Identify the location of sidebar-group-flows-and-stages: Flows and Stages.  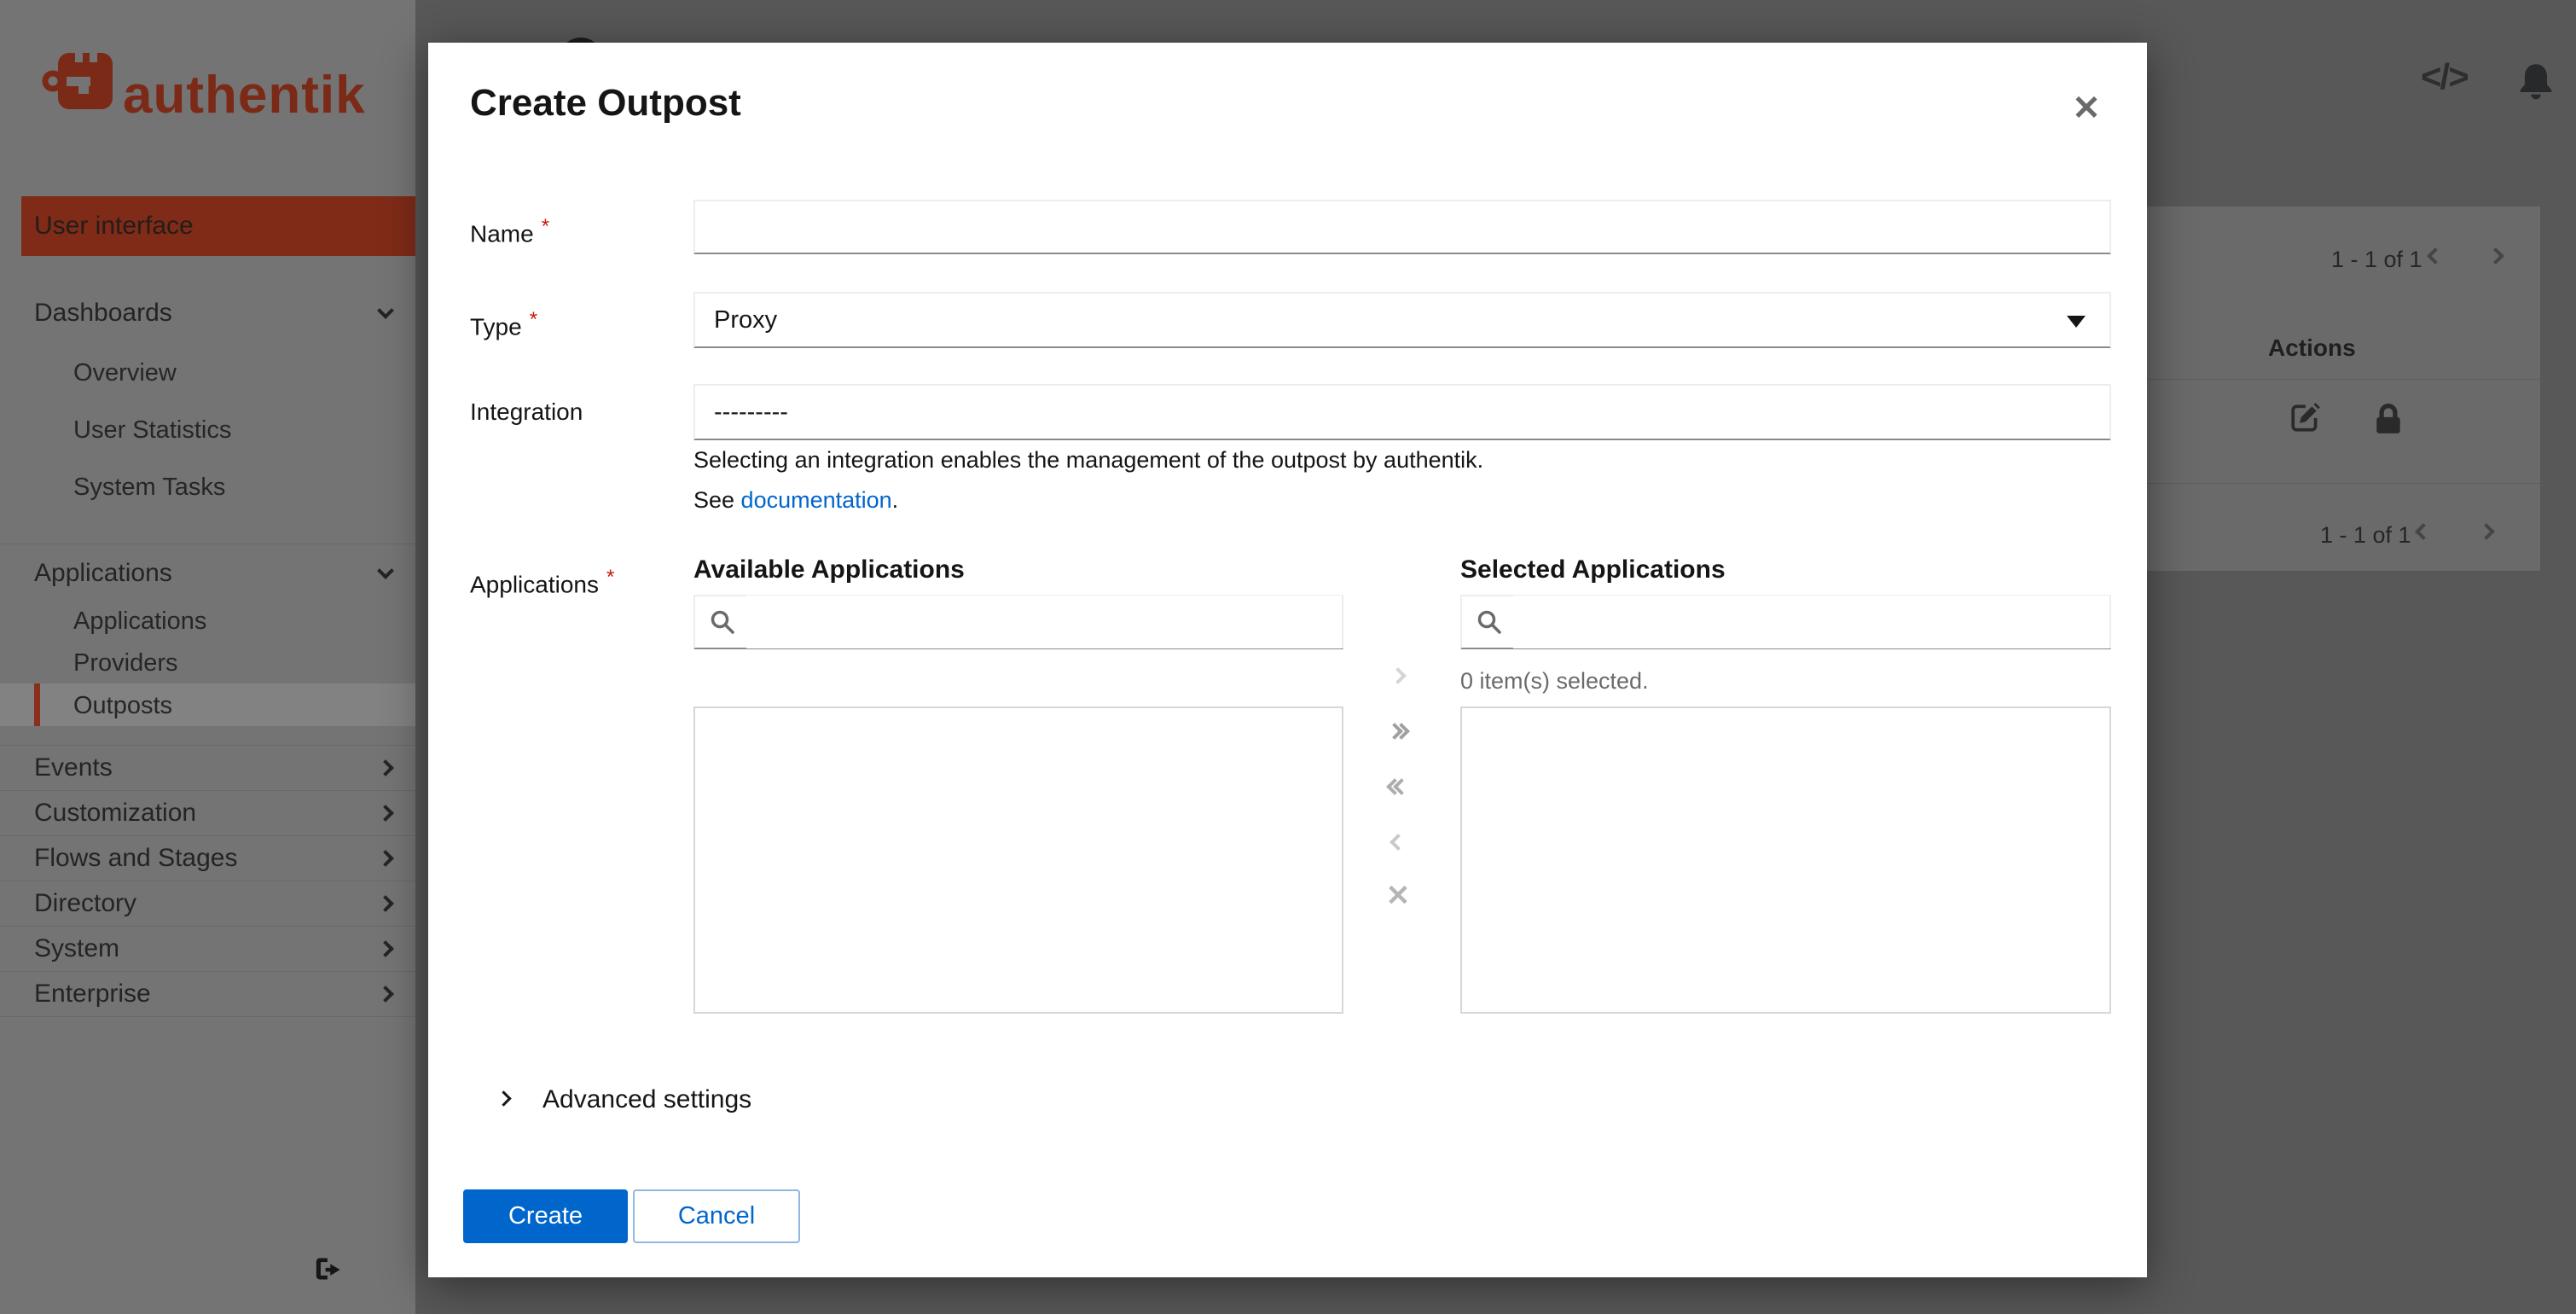
(207, 858).